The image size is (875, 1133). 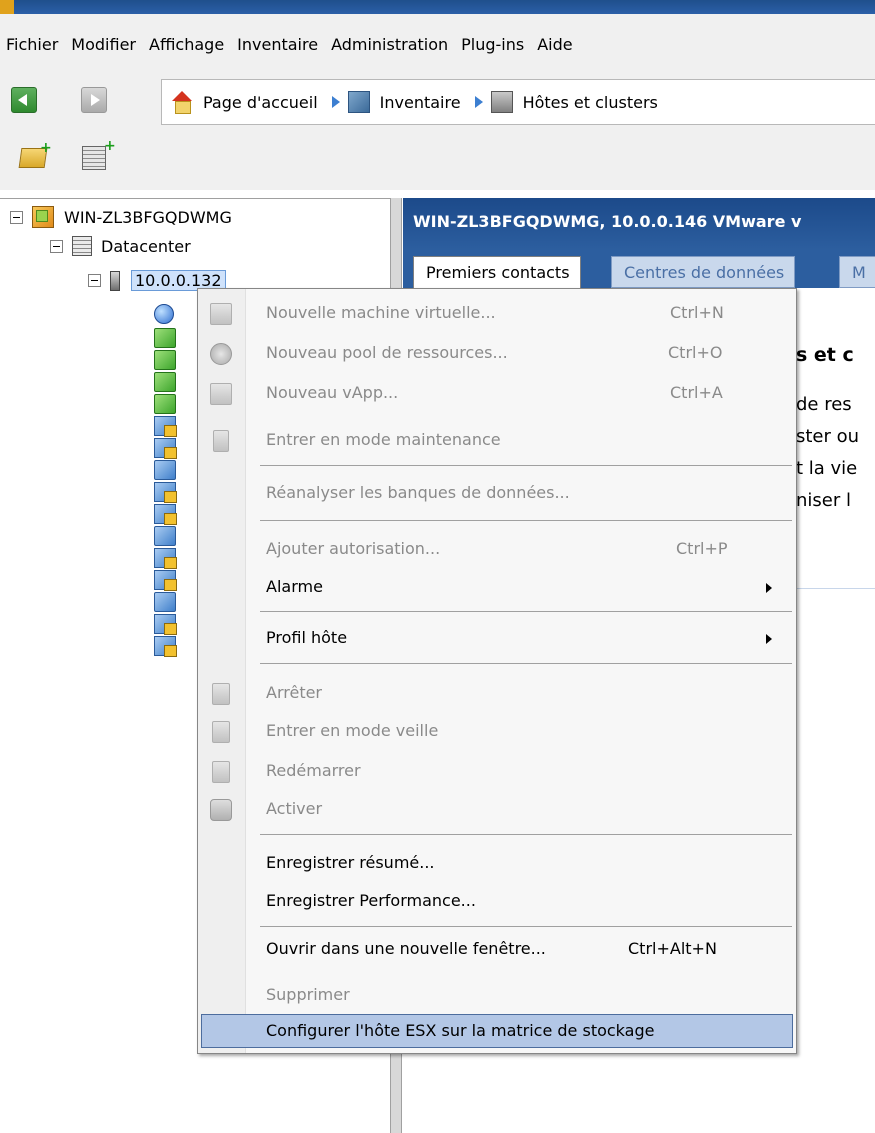 I want to click on menu-item-label: Entrer en mode veille, so click(x=352, y=730).